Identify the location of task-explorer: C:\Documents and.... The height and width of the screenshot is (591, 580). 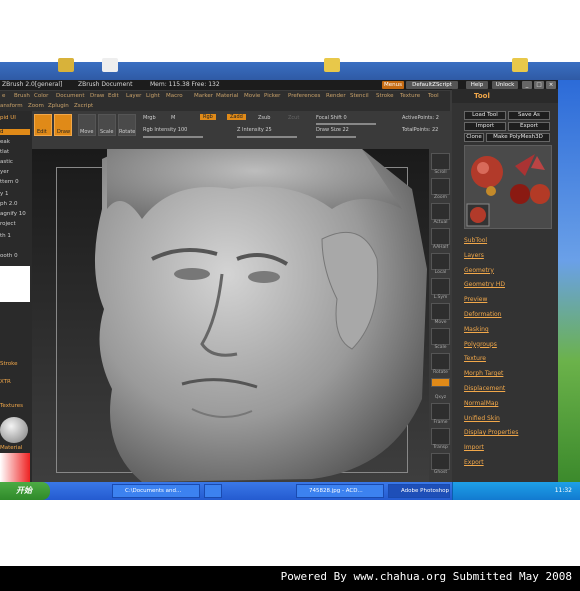
(156, 491).